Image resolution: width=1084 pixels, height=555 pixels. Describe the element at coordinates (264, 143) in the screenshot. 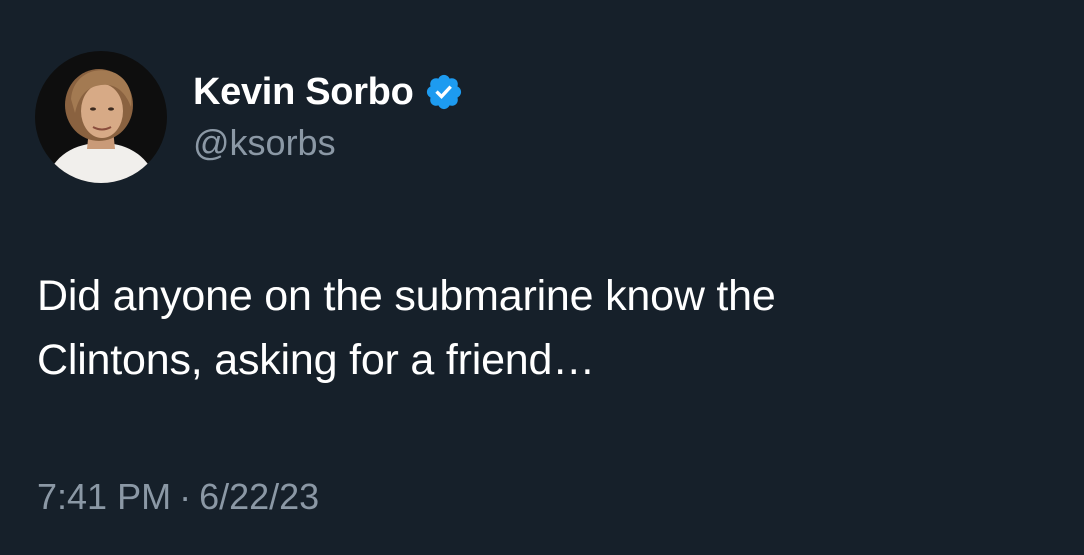

I see `author-handle: @ksorbs` at that location.